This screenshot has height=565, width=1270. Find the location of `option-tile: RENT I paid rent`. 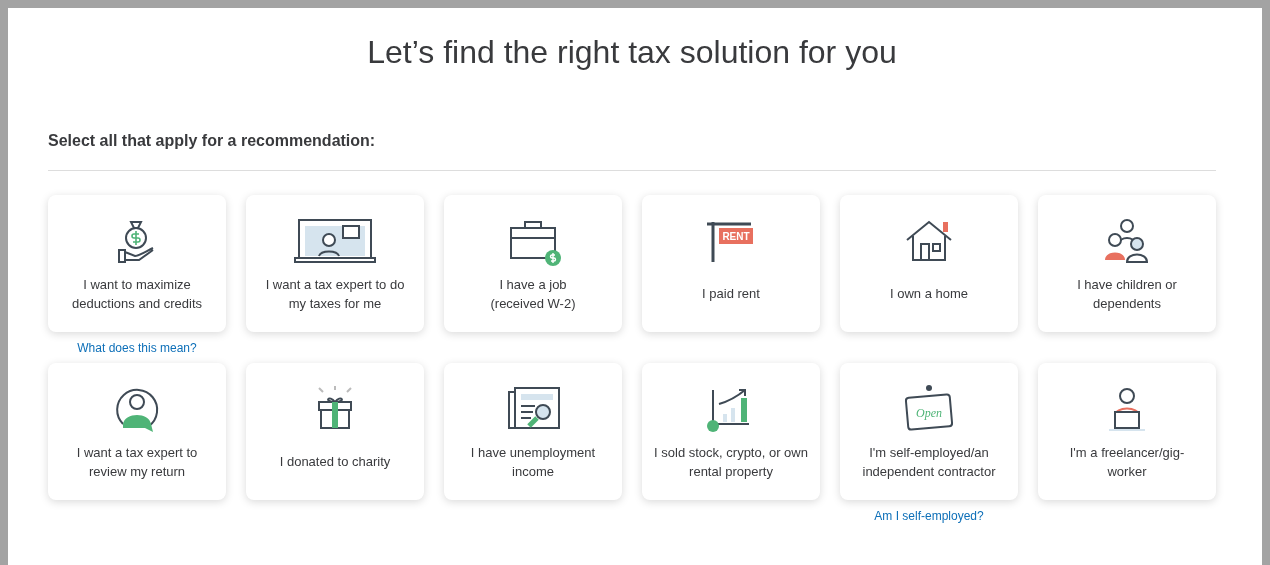

option-tile: RENT I paid rent is located at coordinates (731, 263).